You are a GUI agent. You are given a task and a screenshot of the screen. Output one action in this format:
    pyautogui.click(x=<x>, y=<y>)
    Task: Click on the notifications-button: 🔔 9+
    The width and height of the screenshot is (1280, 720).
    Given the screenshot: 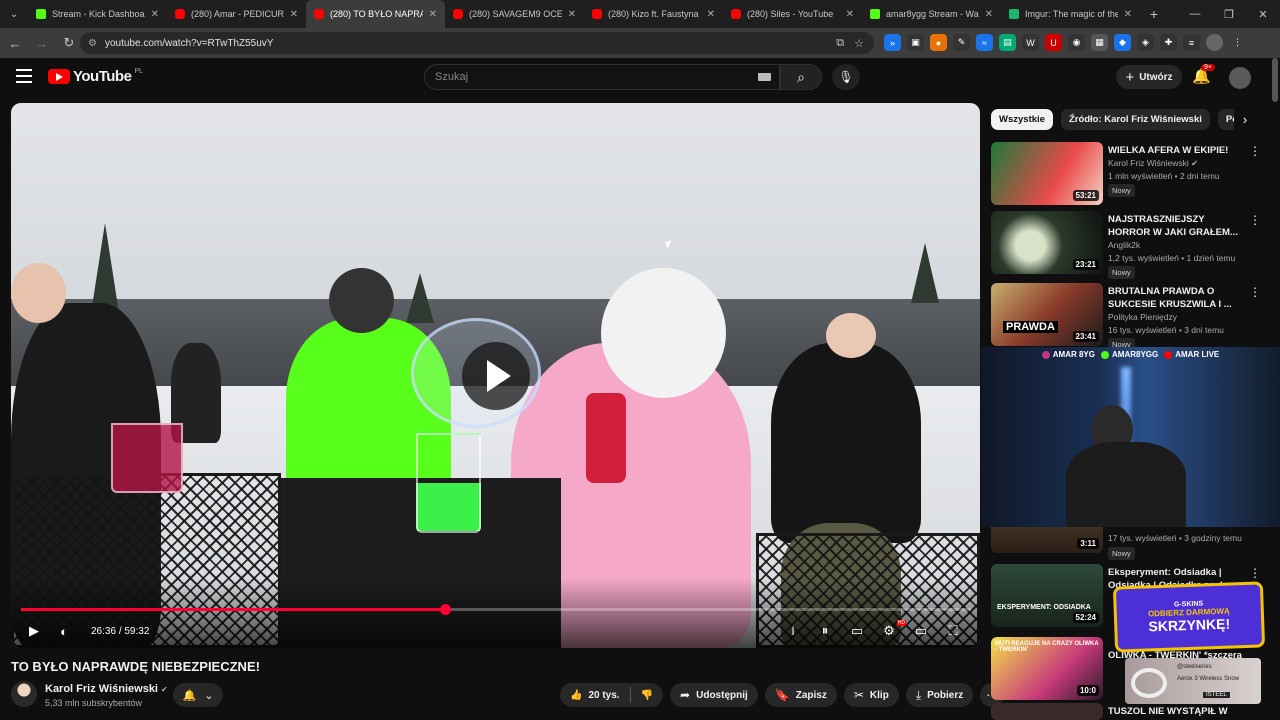 What is the action you would take?
    pyautogui.click(x=1203, y=74)
    